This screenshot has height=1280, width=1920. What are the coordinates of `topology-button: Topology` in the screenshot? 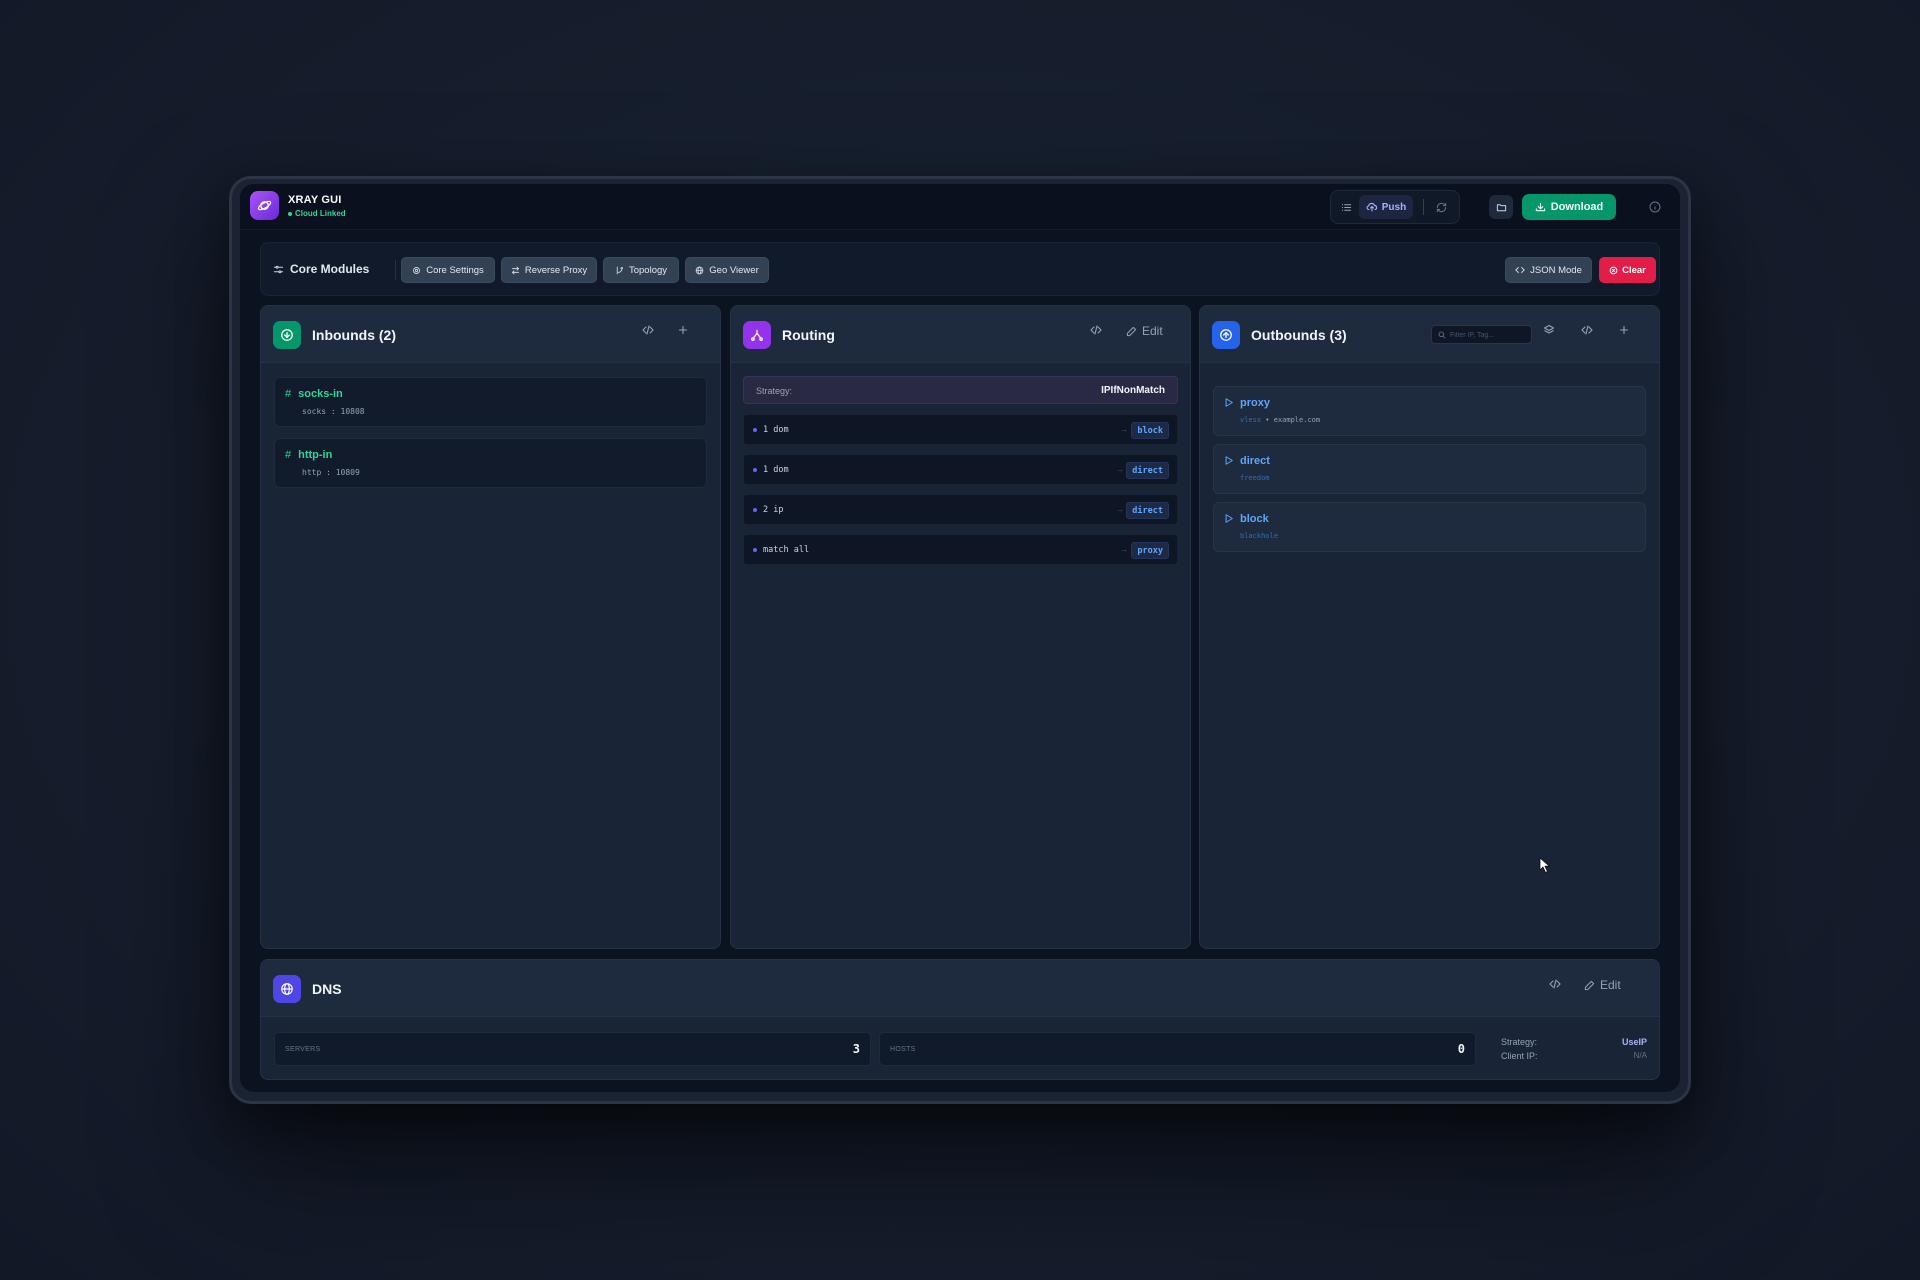 It's located at (641, 270).